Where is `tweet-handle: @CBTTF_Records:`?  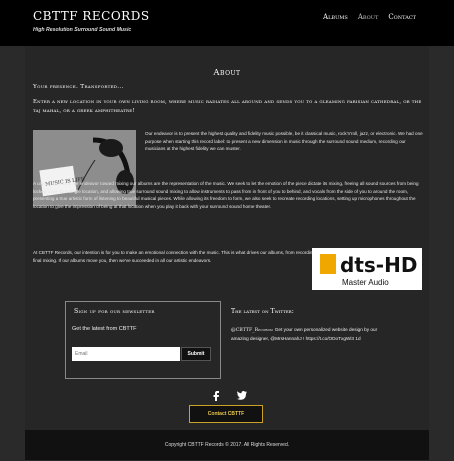
tweet-handle: @CBTTF_Records: is located at coordinates (252, 330).